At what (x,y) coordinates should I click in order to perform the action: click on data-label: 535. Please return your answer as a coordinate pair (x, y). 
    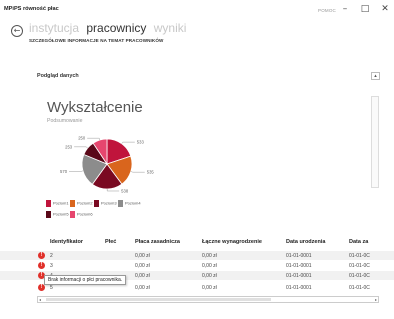
    Looking at the image, I should click on (151, 172).